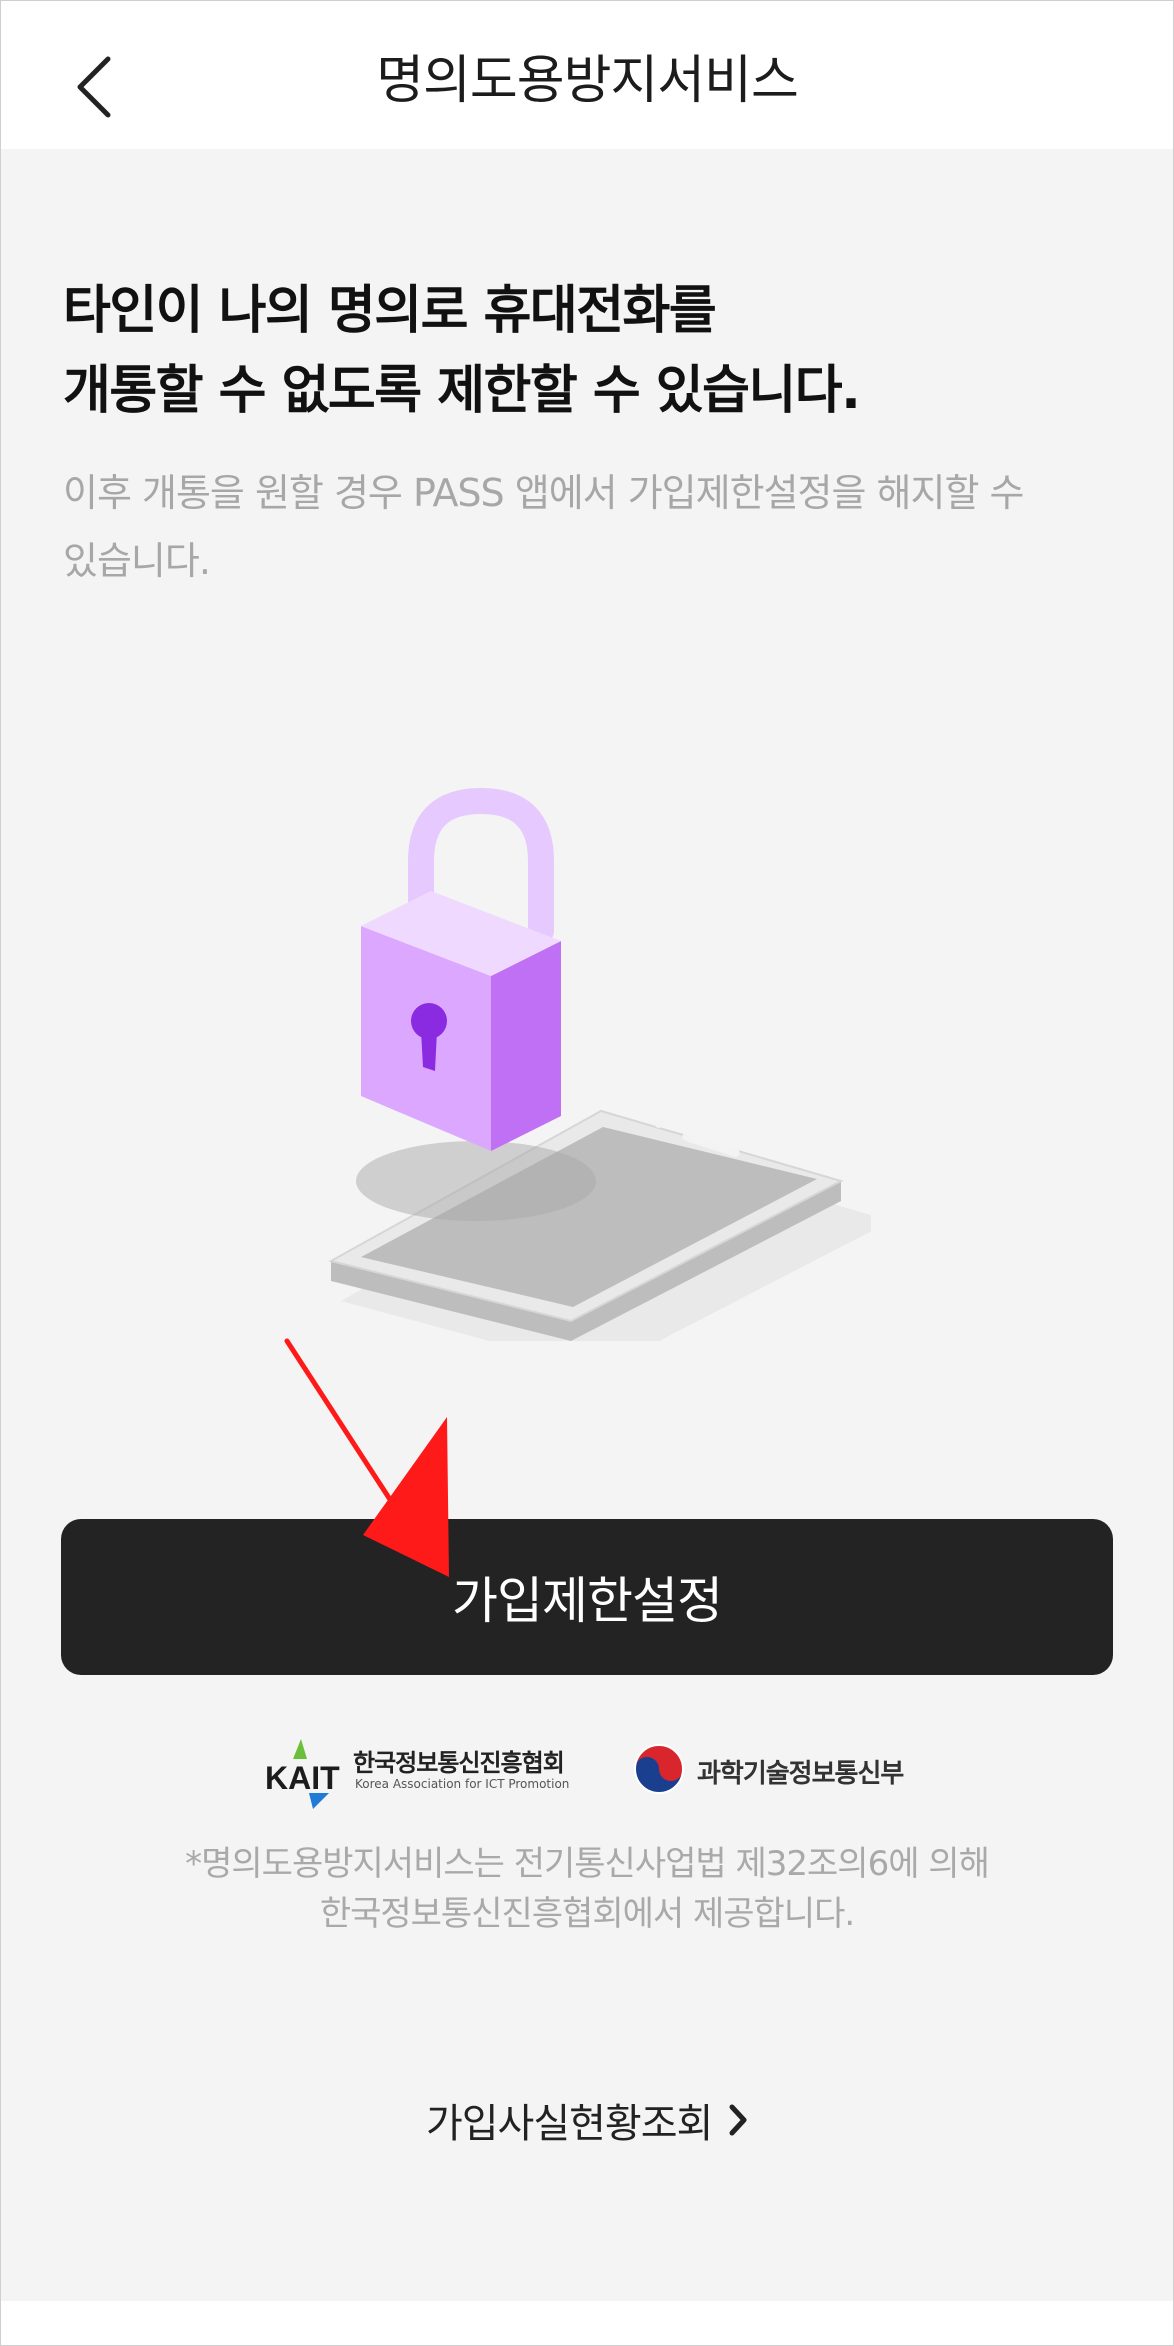 Image resolution: width=1174 pixels, height=2346 pixels. What do you see at coordinates (543, 493) in the screenshot?
I see `description-line-1: 이후 개통을 원할 경우 PASS 앱에서 가입제한설정을 해지할 수` at bounding box center [543, 493].